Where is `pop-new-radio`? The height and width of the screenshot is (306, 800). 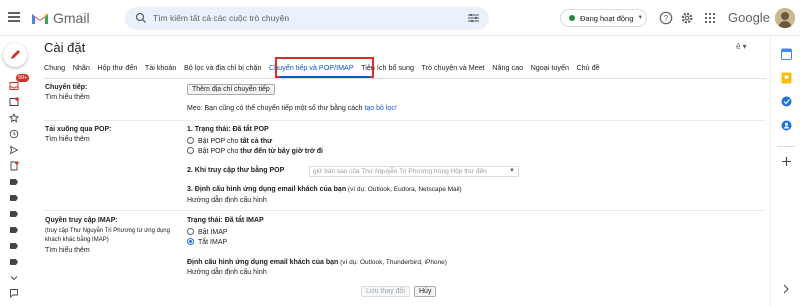 pop-new-radio is located at coordinates (190, 150).